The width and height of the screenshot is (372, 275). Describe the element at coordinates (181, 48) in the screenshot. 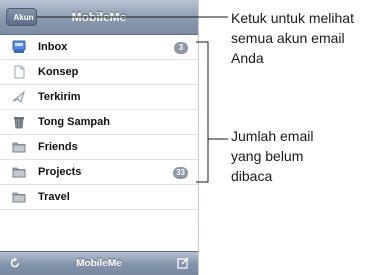

I see `unread-count-badge: 3` at that location.